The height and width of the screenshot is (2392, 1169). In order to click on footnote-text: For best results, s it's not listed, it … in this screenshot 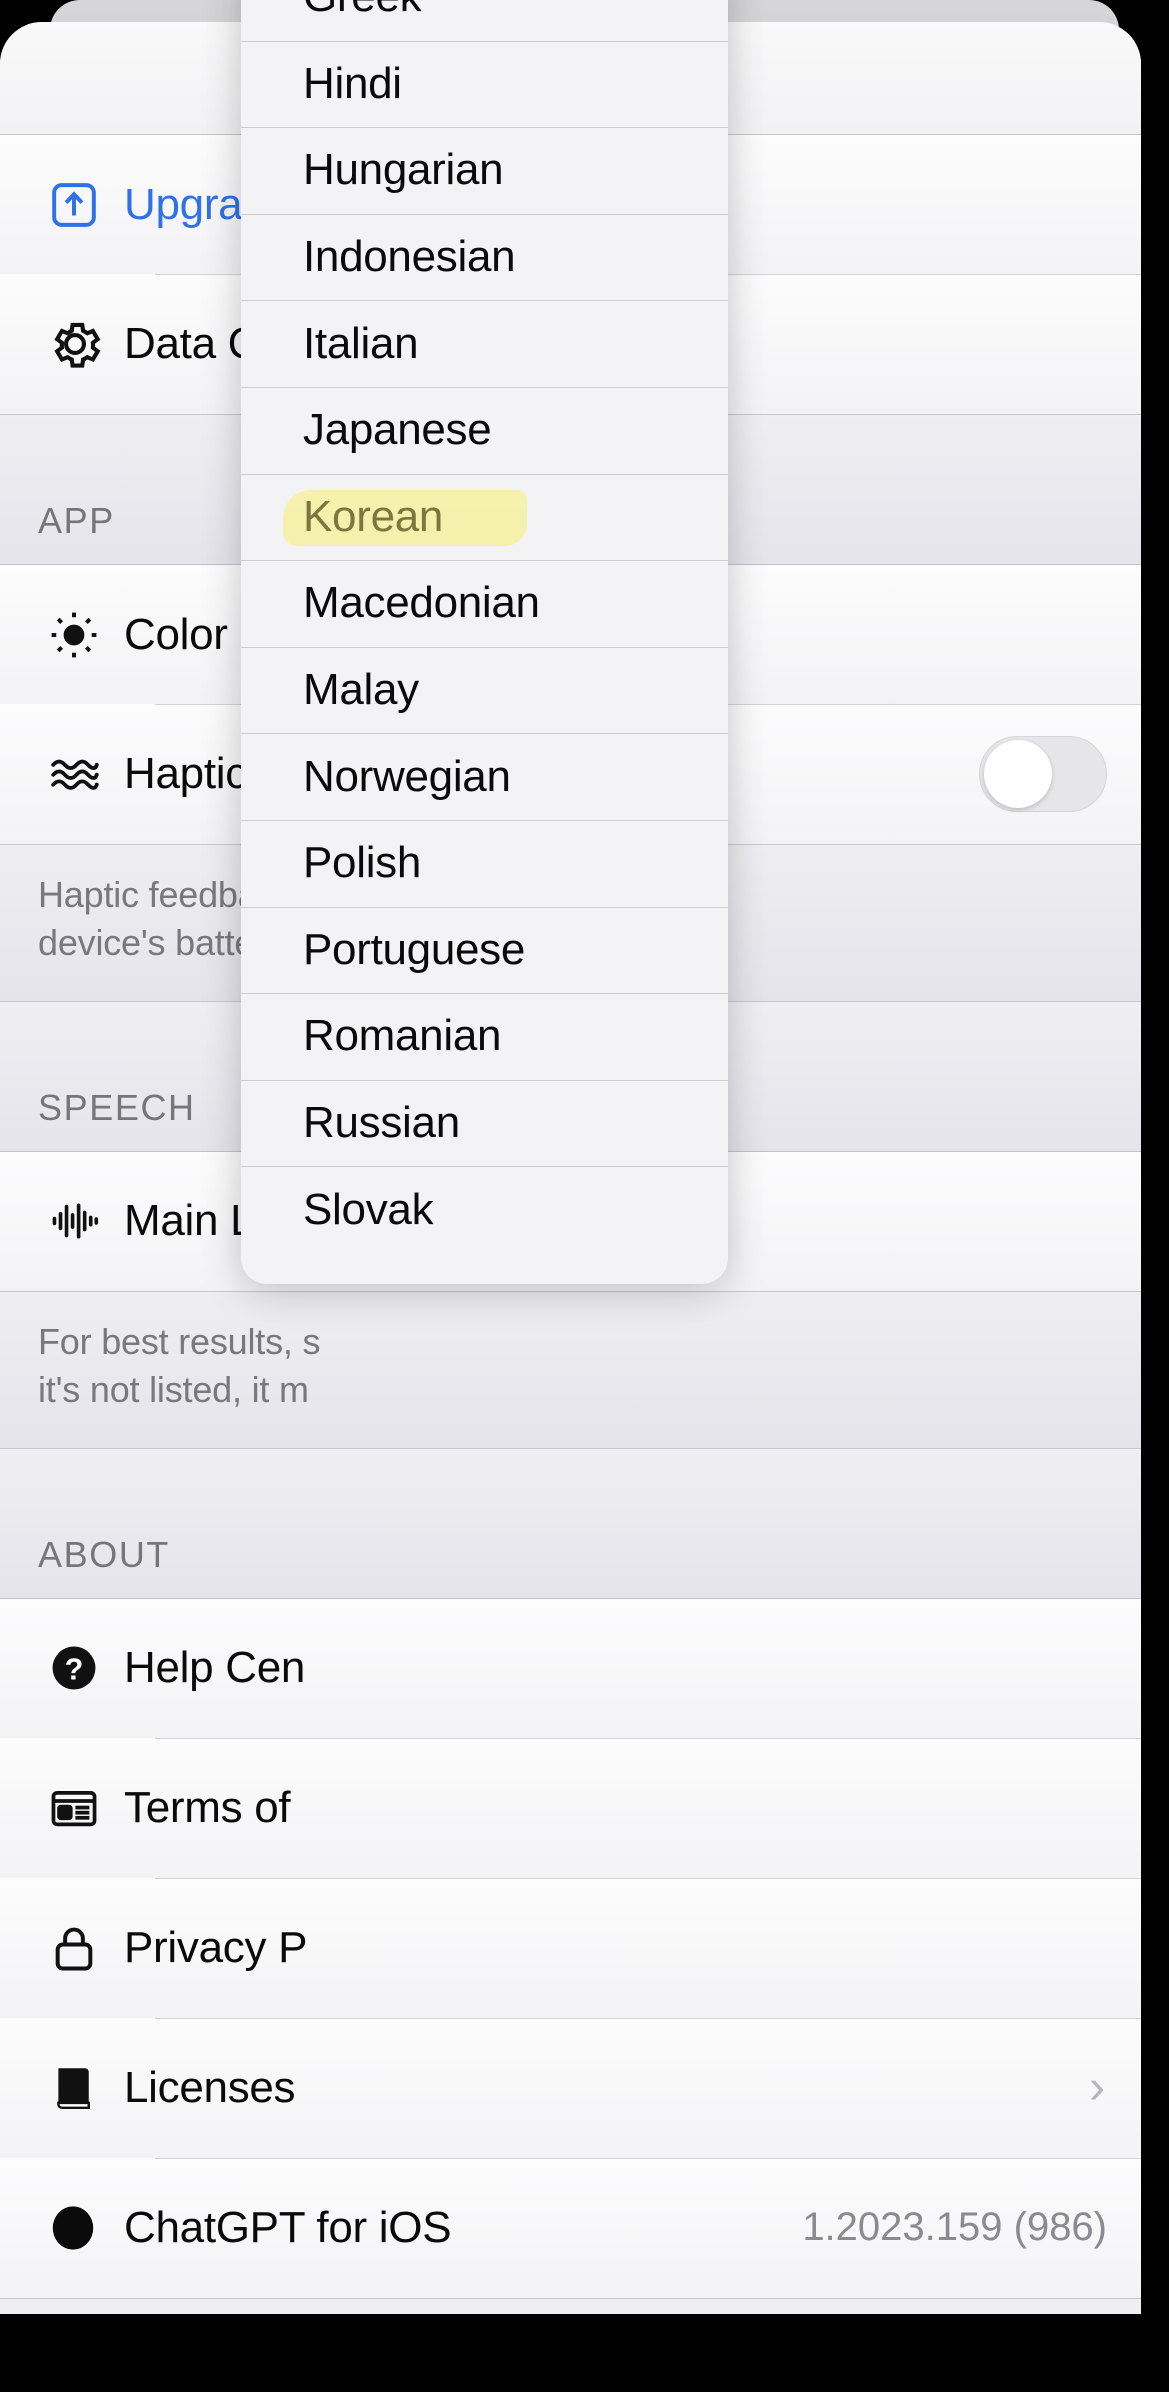, I will do `click(179, 1365)`.